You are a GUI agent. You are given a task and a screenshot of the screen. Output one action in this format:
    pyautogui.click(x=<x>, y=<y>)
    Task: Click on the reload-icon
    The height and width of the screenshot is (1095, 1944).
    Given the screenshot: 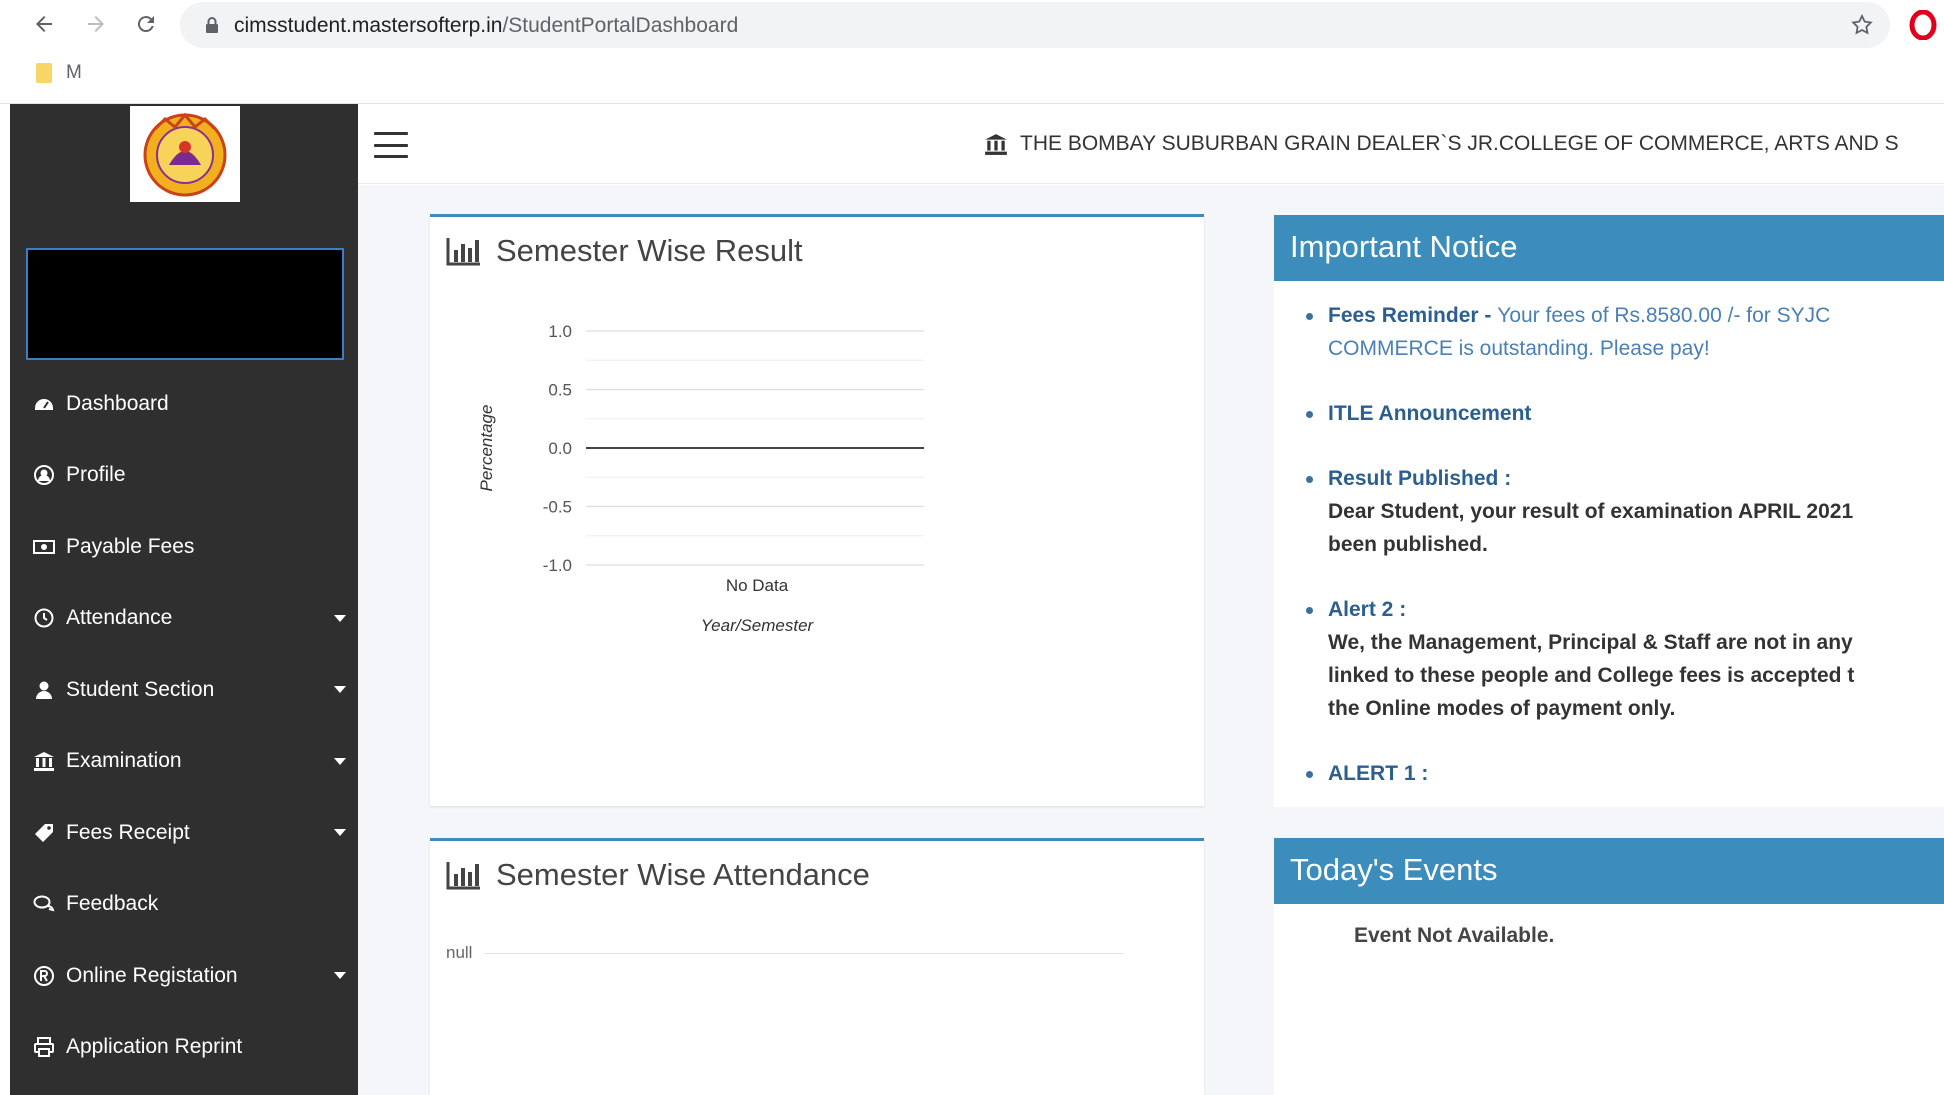 What is the action you would take?
    pyautogui.click(x=145, y=24)
    